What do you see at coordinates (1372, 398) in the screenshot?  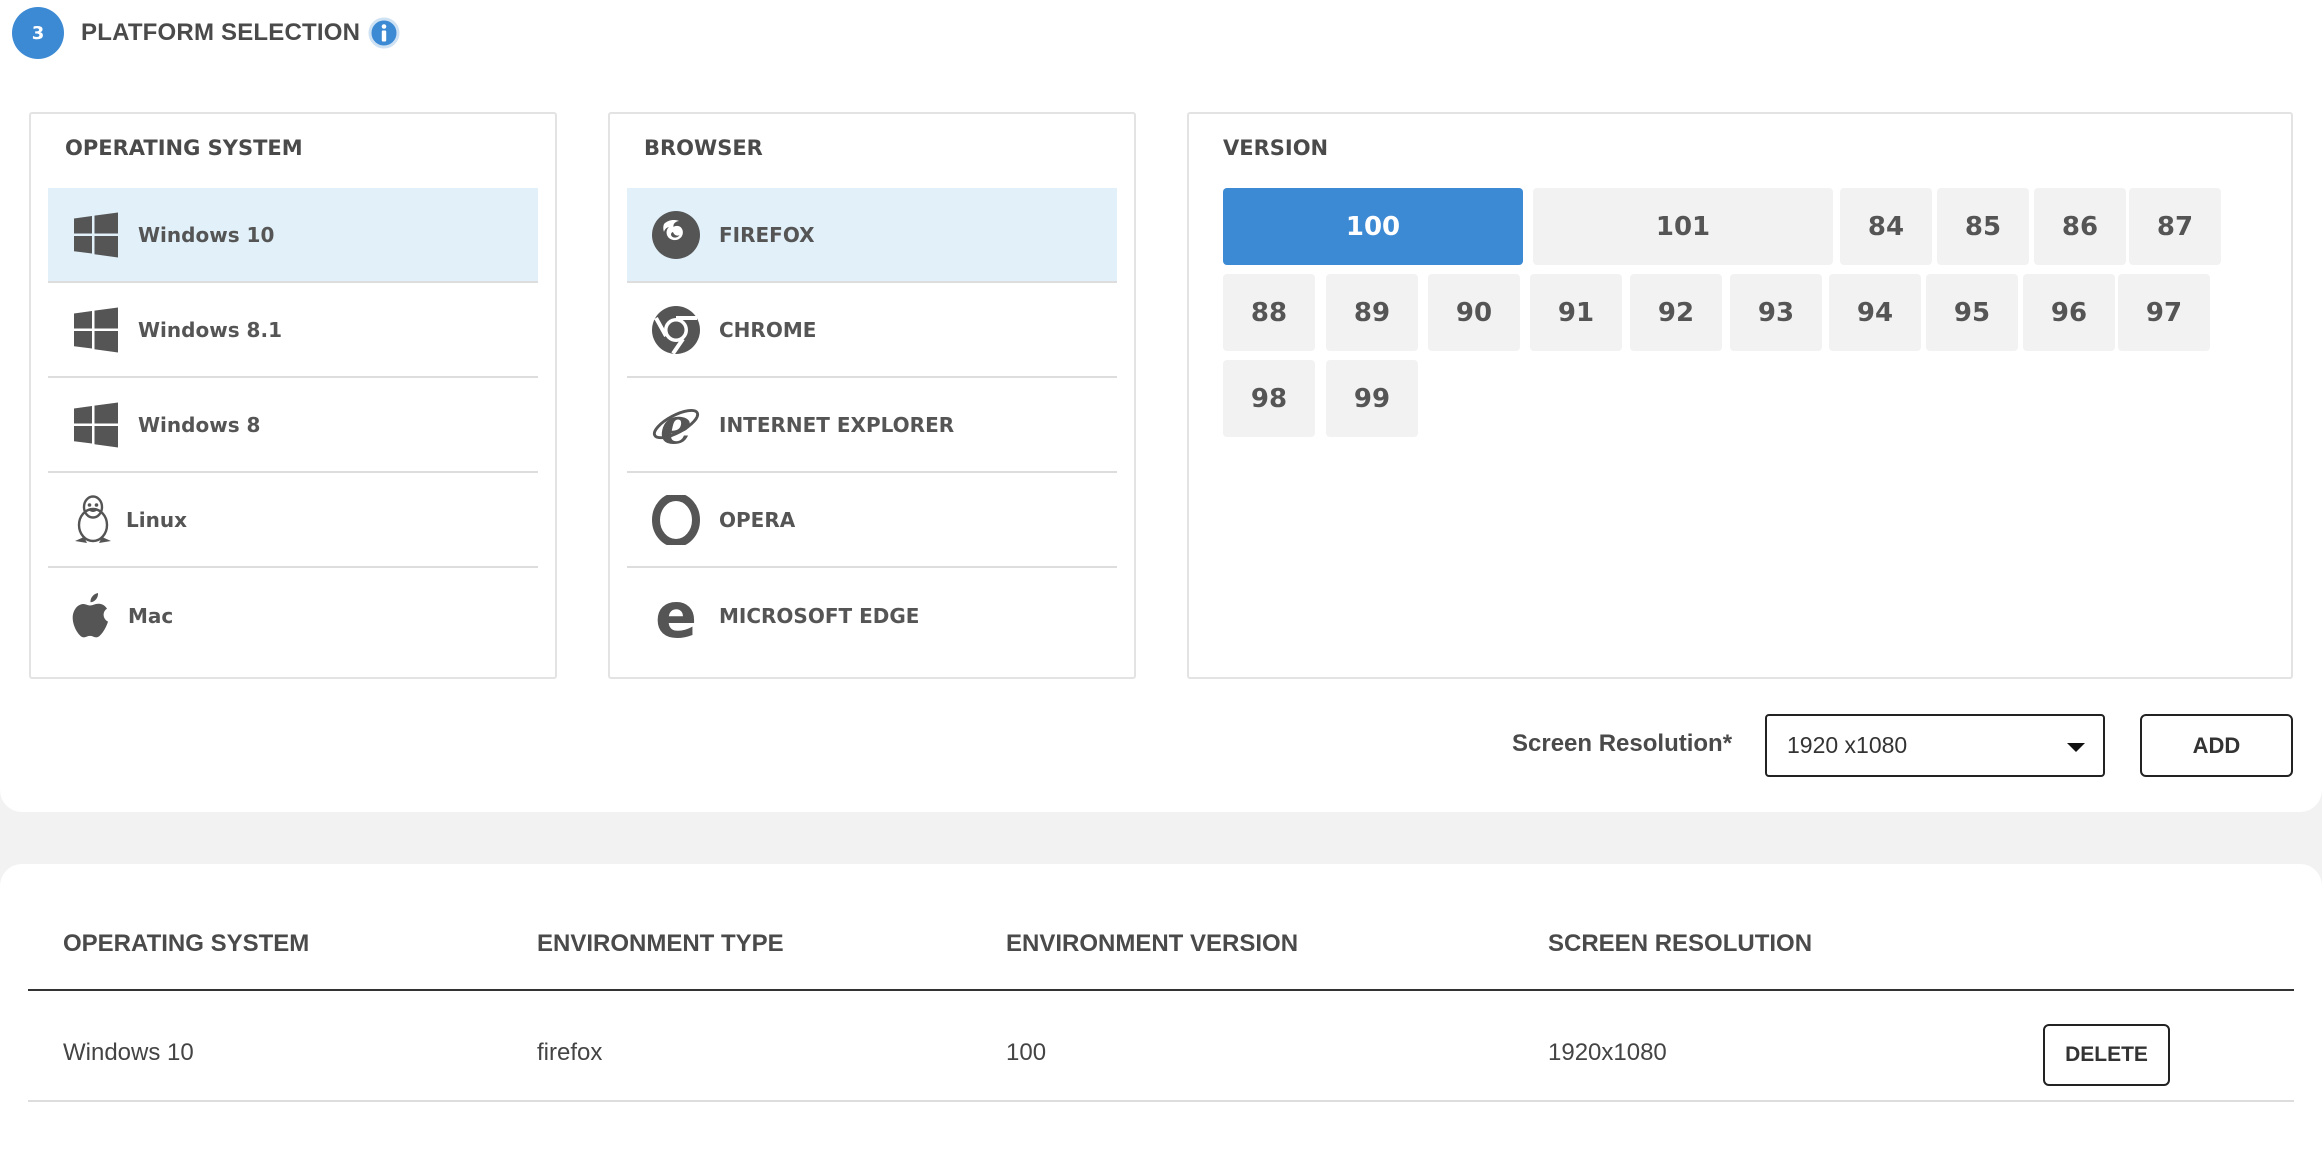 I see `version-button-99: 99` at bounding box center [1372, 398].